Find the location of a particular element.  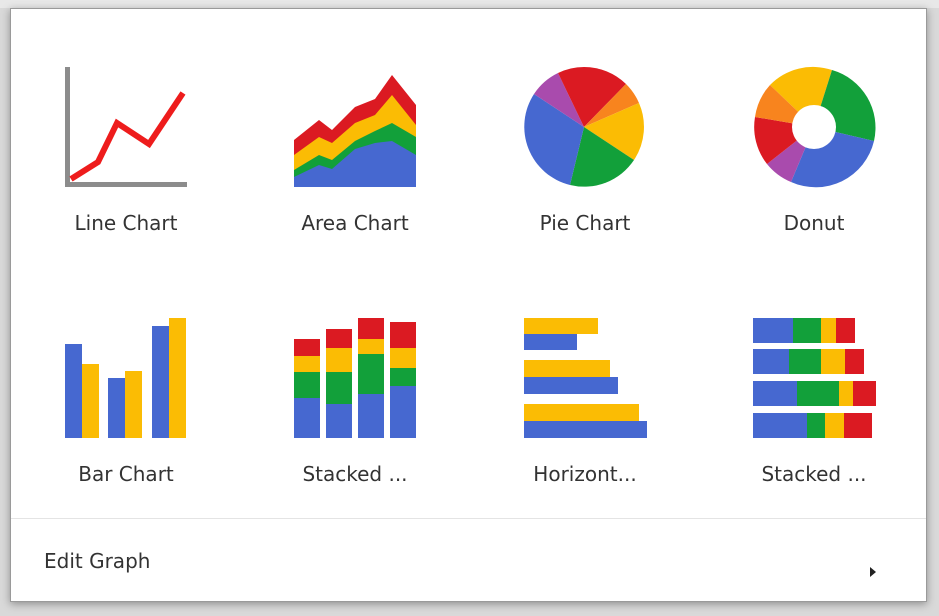

edit-graph-label: Edit Graph is located at coordinates (97, 561).